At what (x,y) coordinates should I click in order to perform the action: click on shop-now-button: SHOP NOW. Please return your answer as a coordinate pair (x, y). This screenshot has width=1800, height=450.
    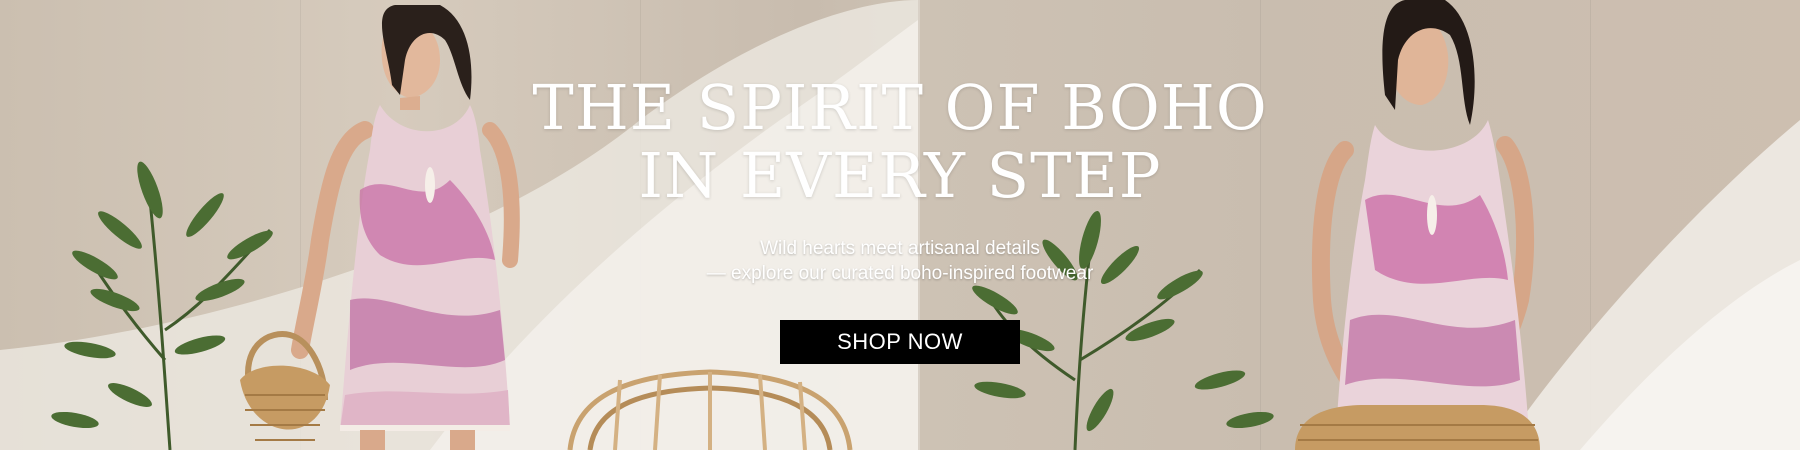
    Looking at the image, I should click on (900, 342).